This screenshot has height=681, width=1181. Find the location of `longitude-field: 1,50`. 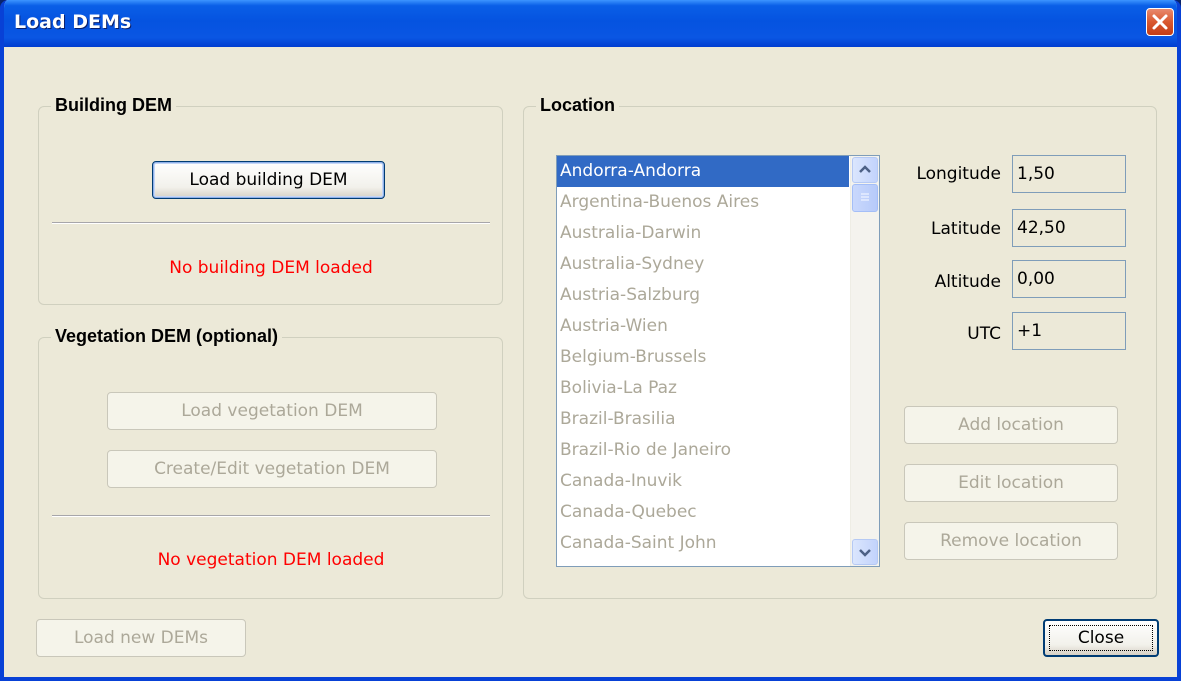

longitude-field: 1,50 is located at coordinates (1069, 174).